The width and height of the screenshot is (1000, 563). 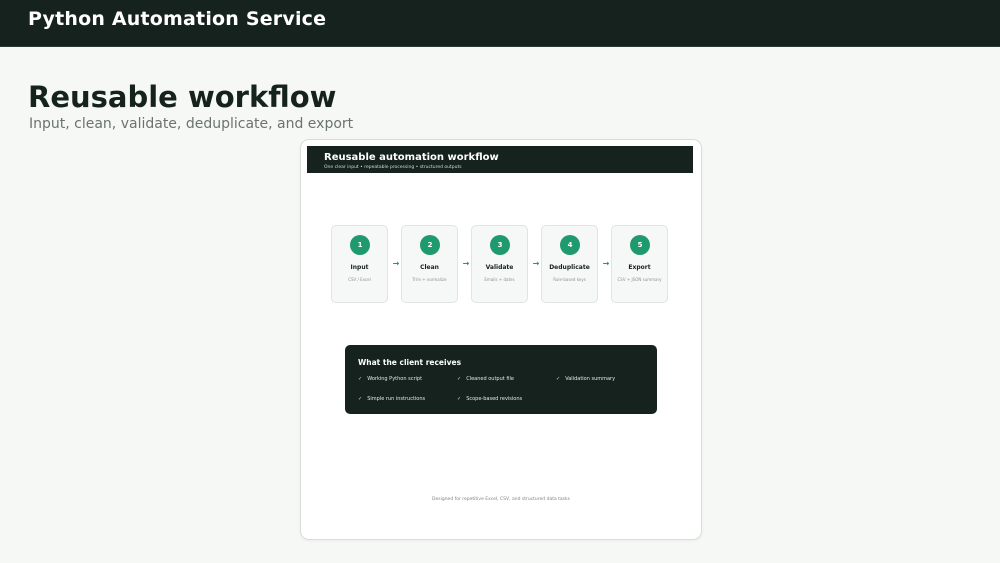 I want to click on deliverable-item: ✓ Validation summary, so click(x=585, y=379).